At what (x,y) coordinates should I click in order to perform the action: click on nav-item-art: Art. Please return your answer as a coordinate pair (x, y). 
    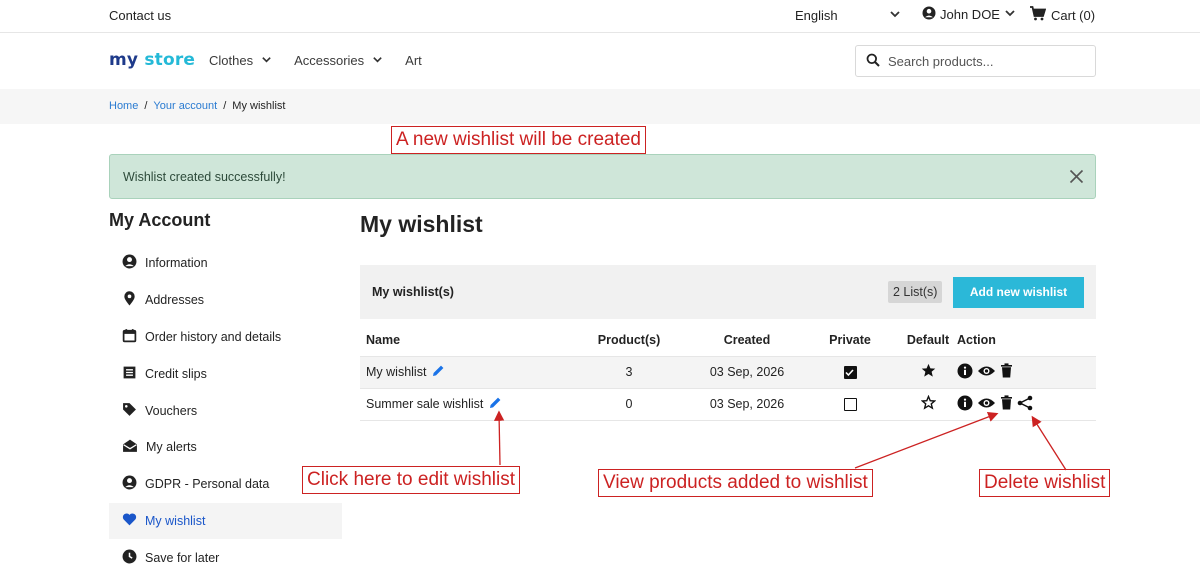
    Looking at the image, I should click on (413, 60).